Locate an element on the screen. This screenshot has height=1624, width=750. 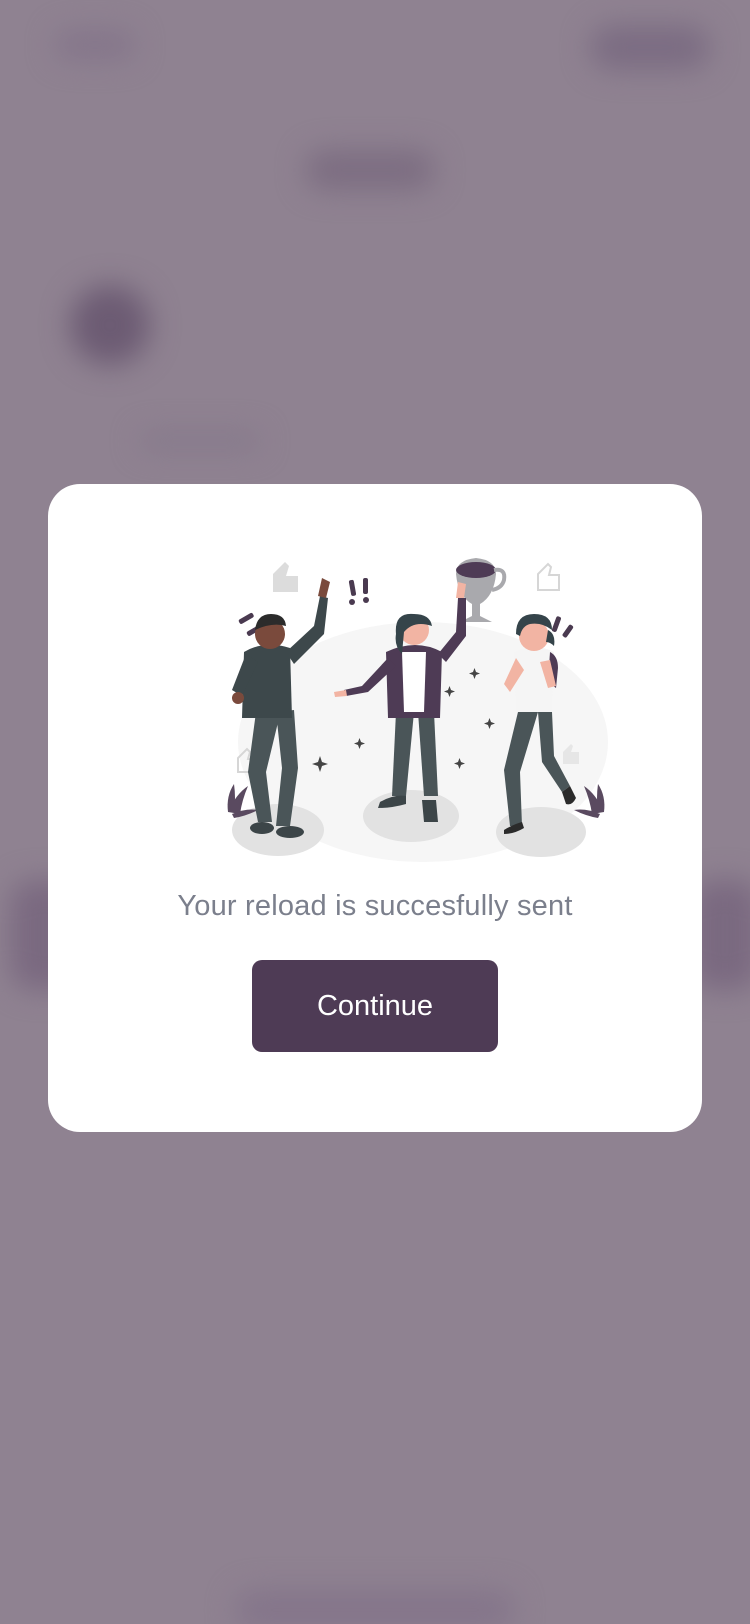
continue-button: Continue is located at coordinates (375, 1006).